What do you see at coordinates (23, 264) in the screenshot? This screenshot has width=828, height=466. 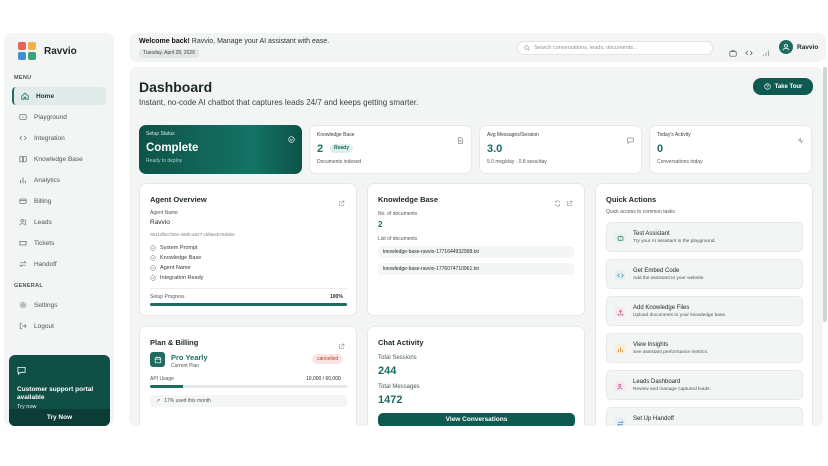 I see `swap-icon` at bounding box center [23, 264].